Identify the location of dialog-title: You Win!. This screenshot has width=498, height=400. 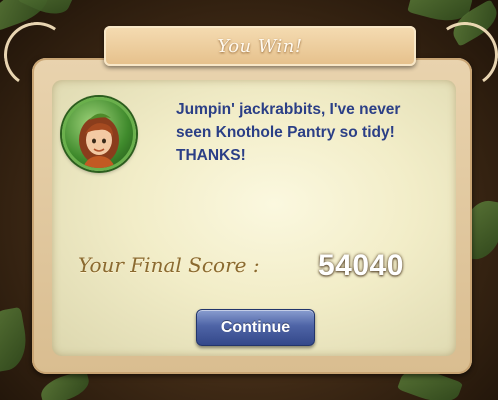
(260, 46).